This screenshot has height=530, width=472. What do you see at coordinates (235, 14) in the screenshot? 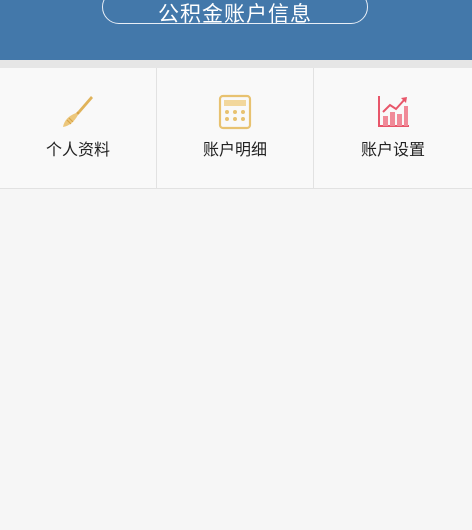
I see `page-title: 公积金账户信息` at bounding box center [235, 14].